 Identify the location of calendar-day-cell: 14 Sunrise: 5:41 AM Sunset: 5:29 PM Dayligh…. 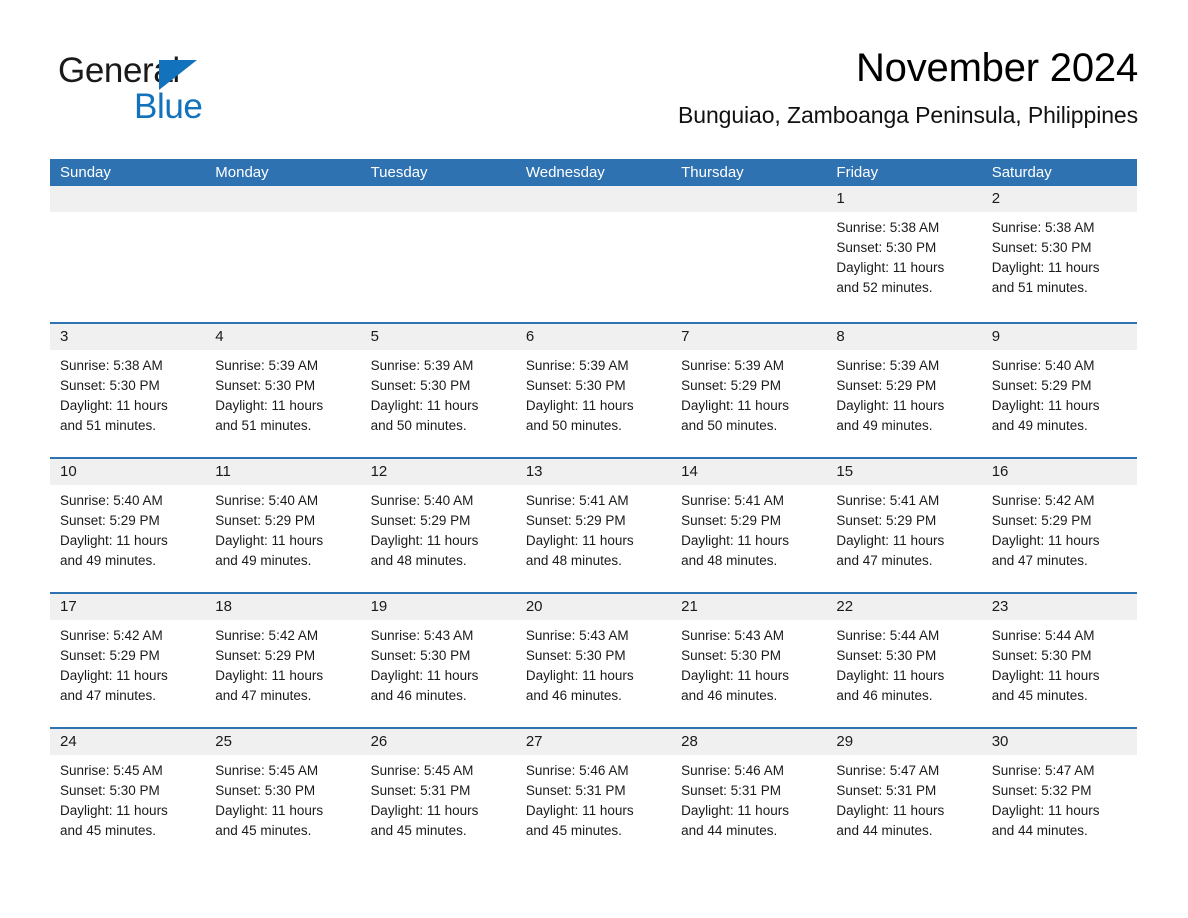
(749, 525).